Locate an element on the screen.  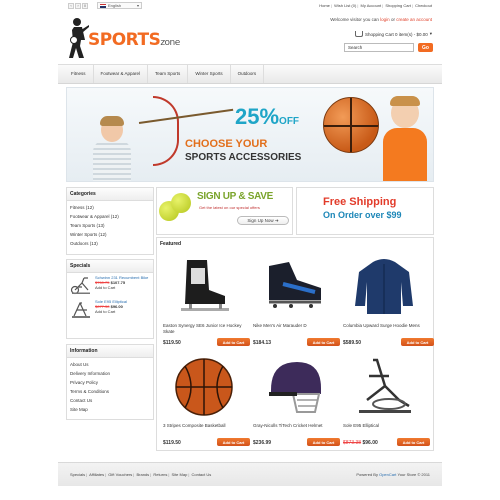
product-name: Columbia Upward Surge Hoodie Mens is located at coordinates (384, 326).